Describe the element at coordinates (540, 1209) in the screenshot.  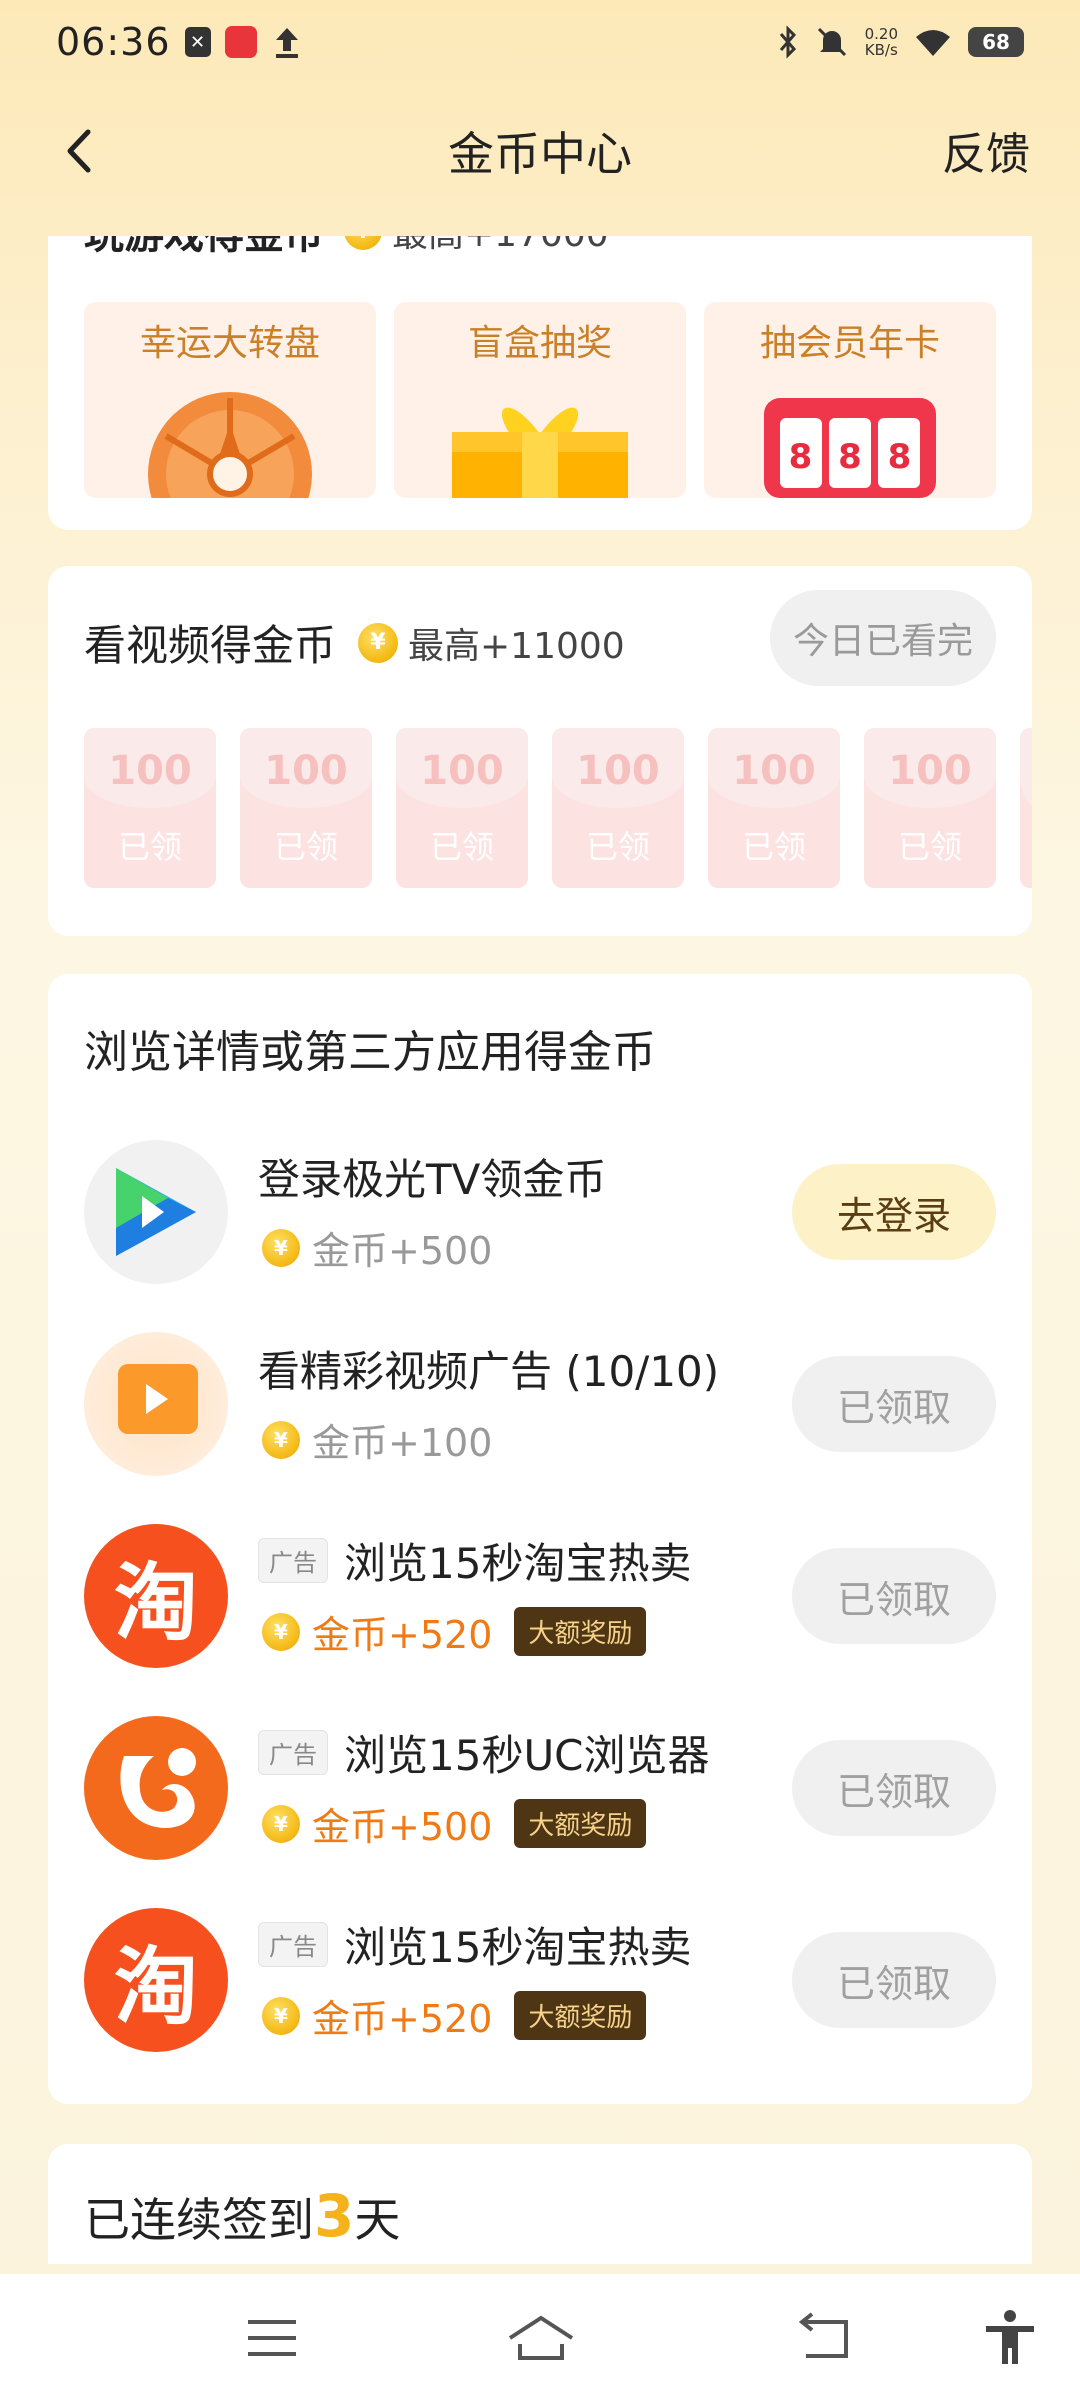
I see `task-row: 登录极光TV领金币 ¥ 金币+500 去登录` at that location.